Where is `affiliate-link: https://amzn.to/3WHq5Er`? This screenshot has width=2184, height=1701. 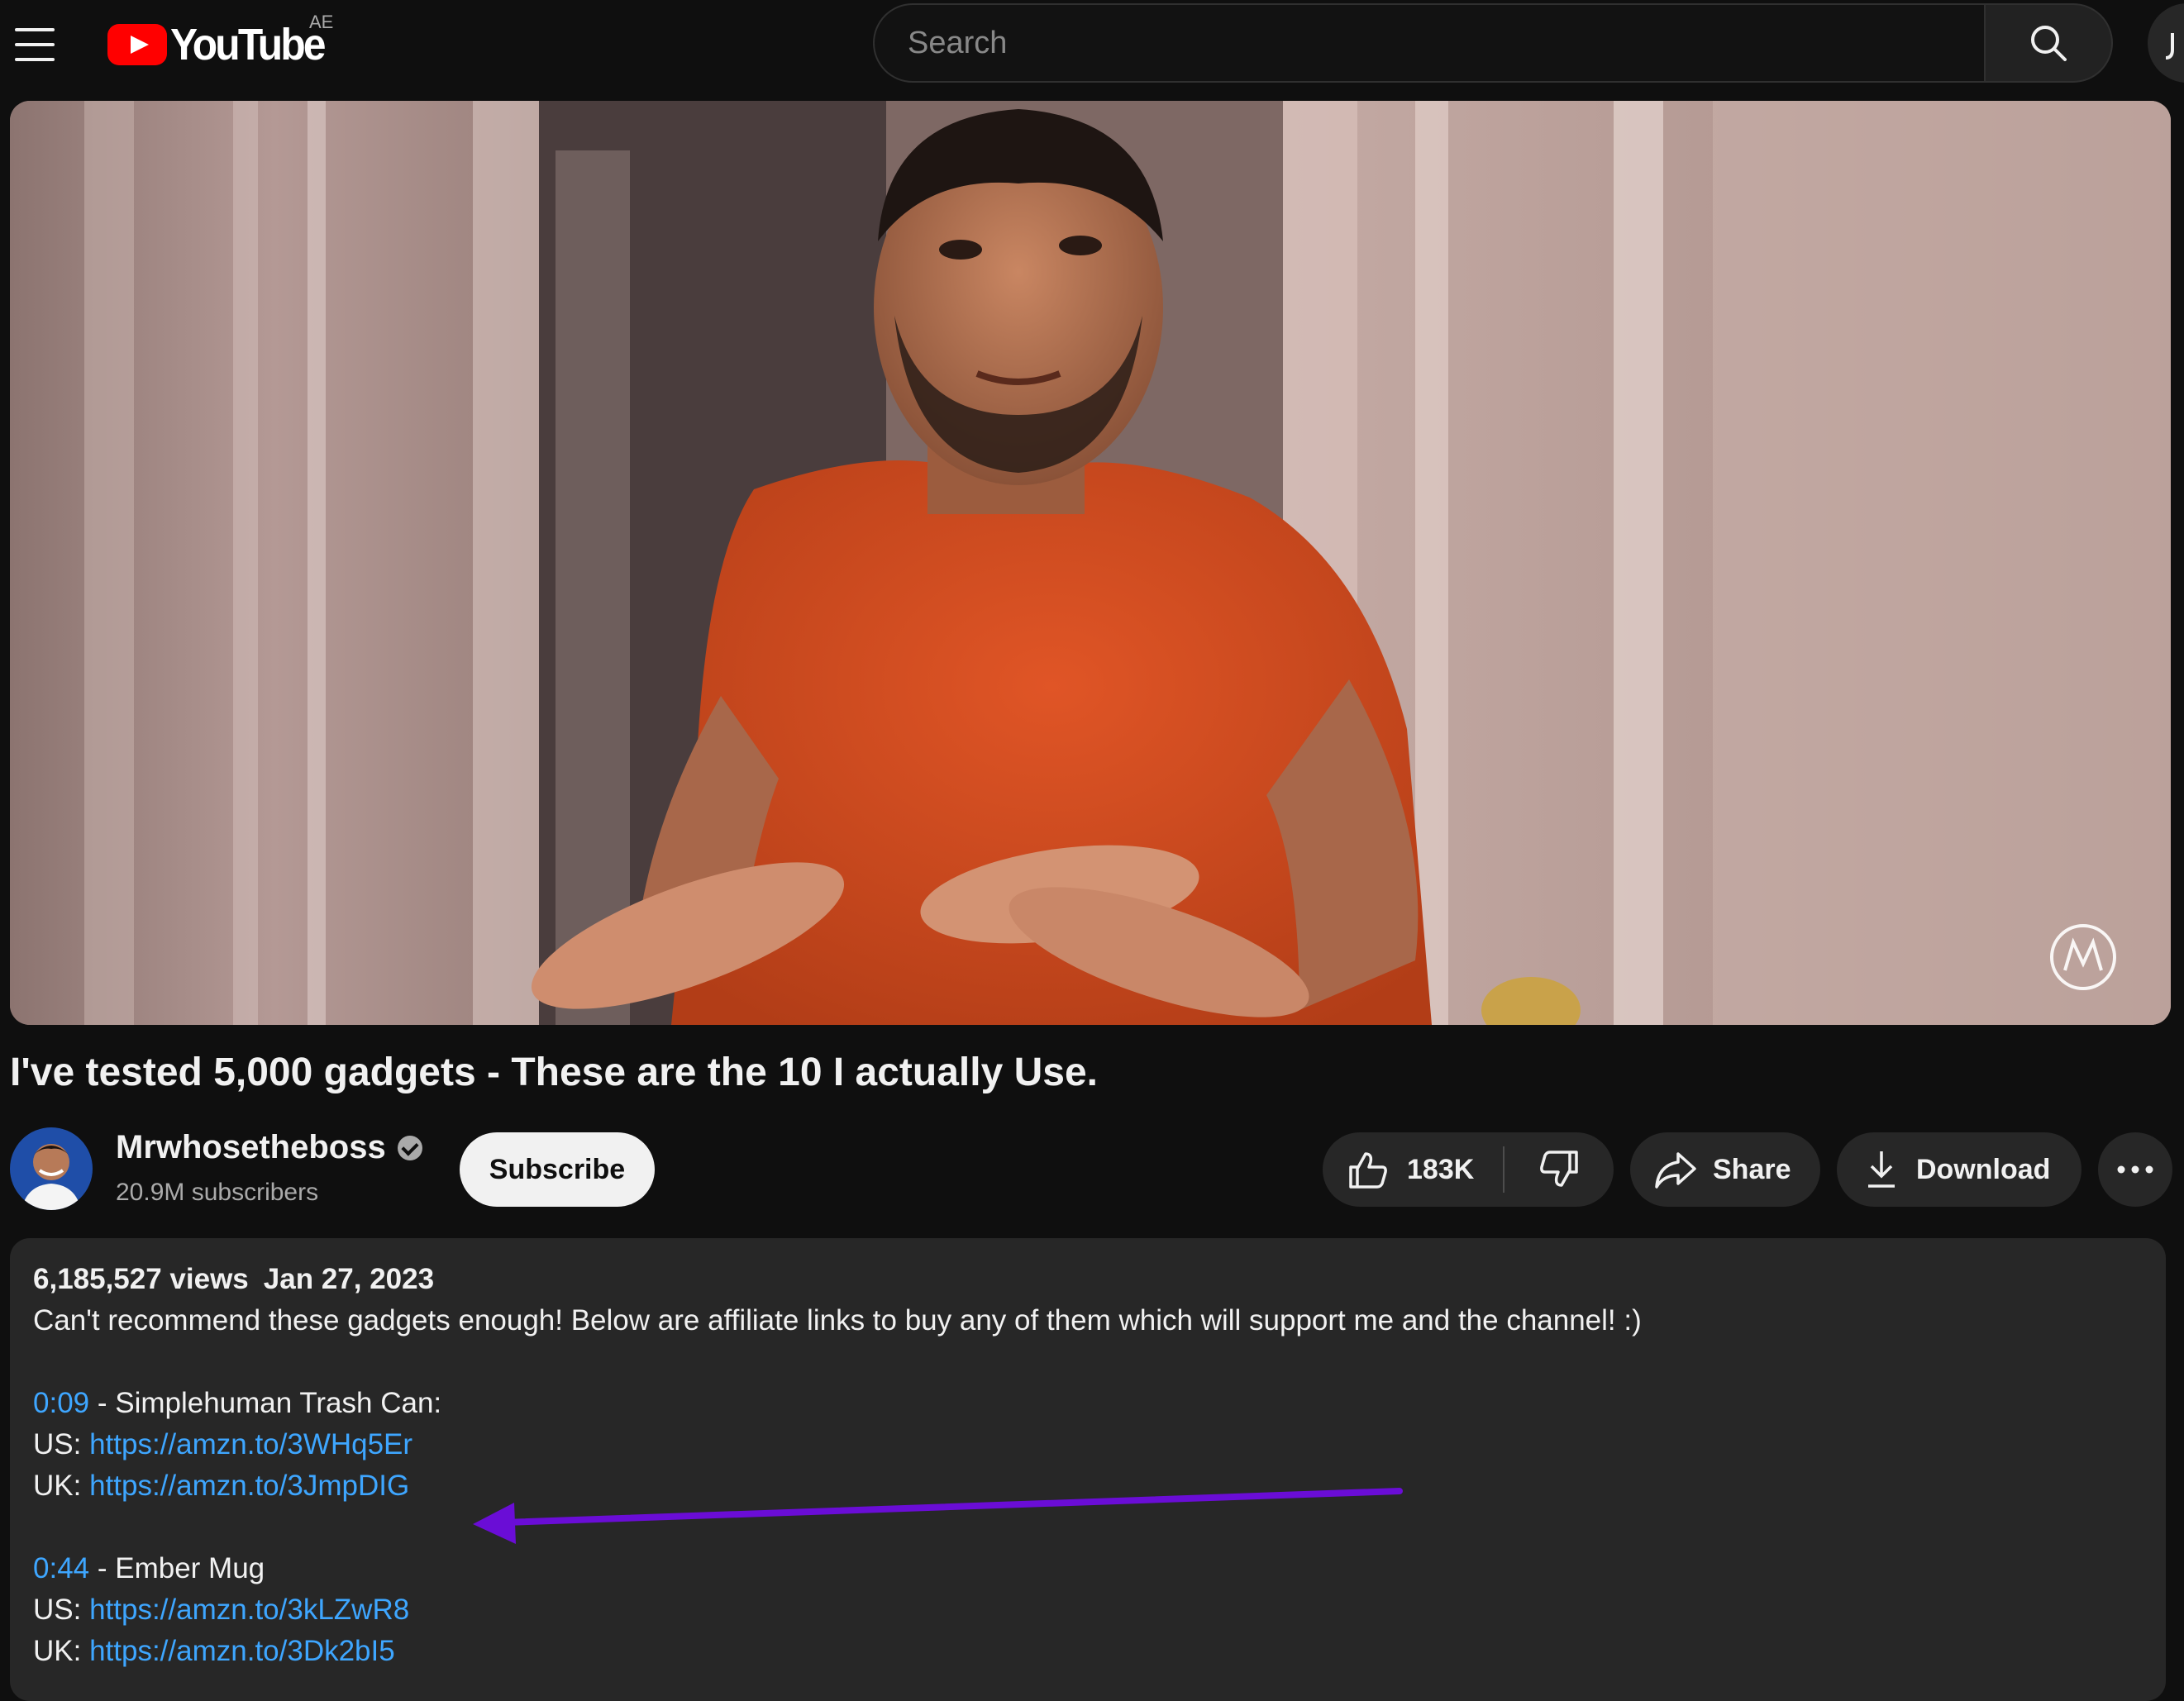
affiliate-link: https://amzn.to/3WHq5Er is located at coordinates (250, 1444).